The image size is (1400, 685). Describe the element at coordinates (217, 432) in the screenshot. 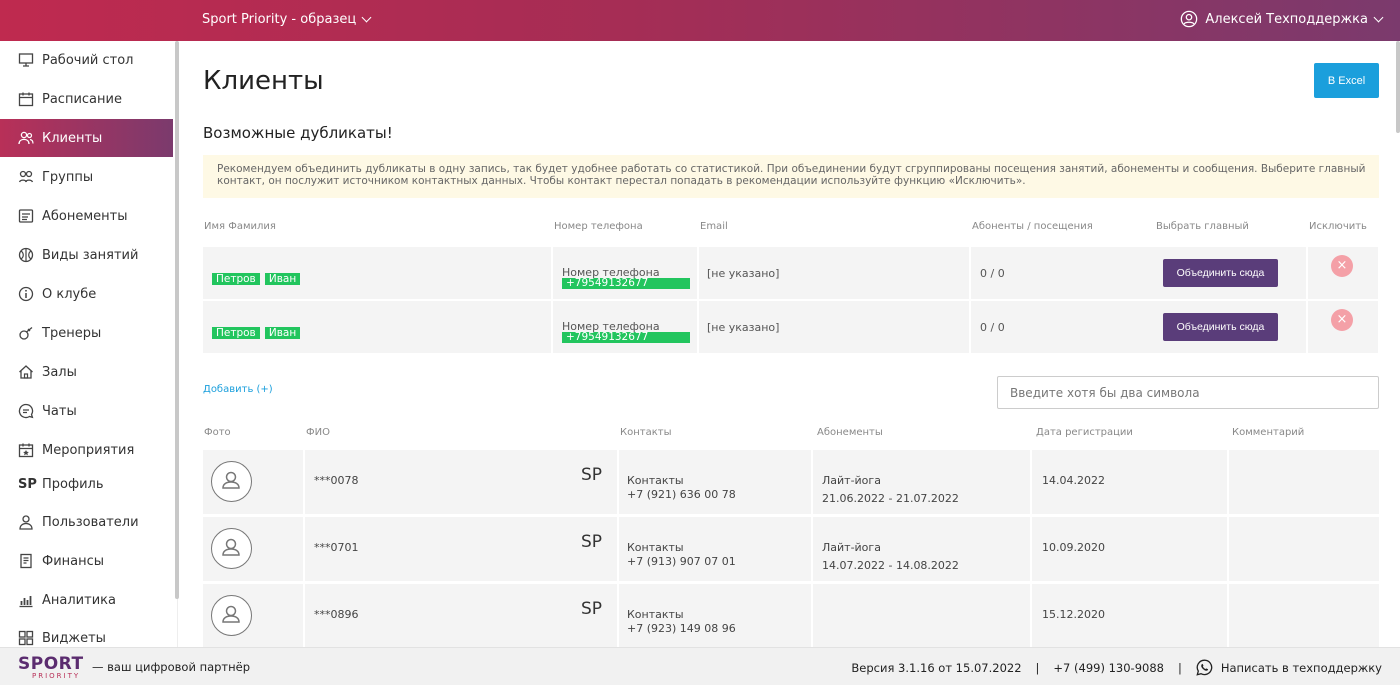

I see `column-header: Фото` at that location.